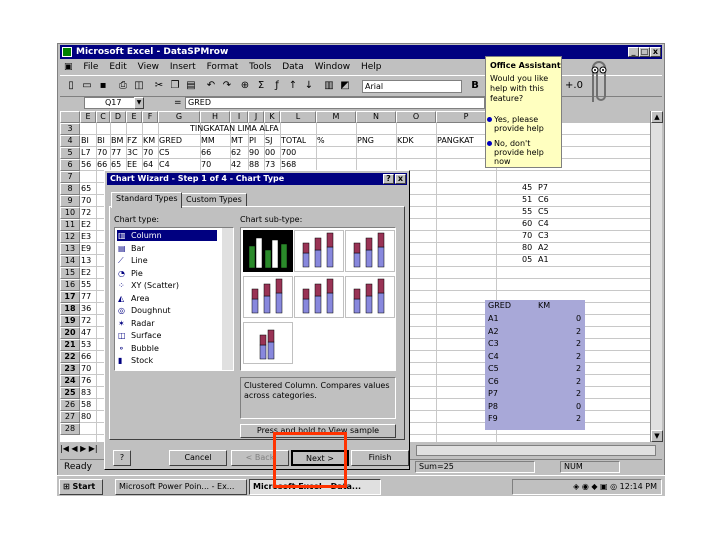 This screenshot has width=720, height=540. I want to click on row-header: 6, so click(70, 165).